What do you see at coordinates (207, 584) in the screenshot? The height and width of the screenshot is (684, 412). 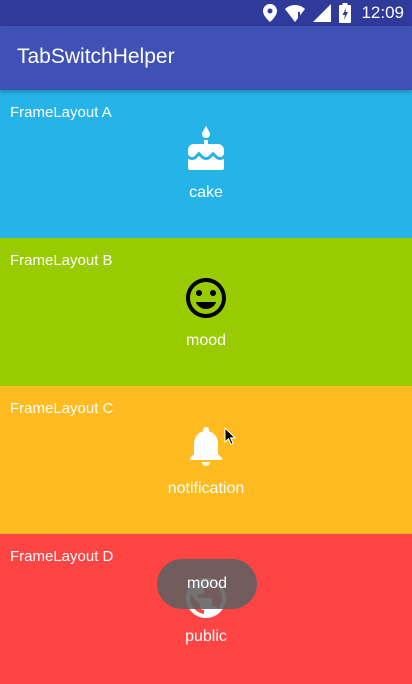 I see `toast-message: mood` at bounding box center [207, 584].